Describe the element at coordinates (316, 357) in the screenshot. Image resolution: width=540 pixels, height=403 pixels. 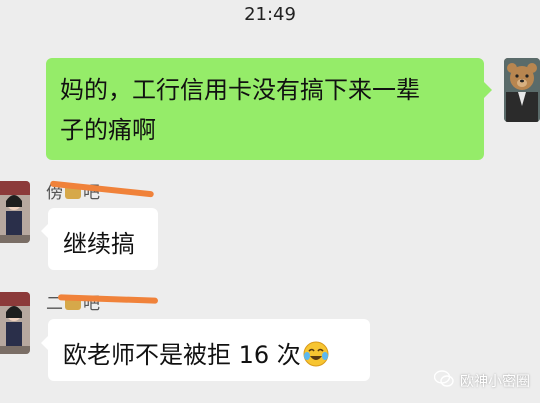
I see `laughing-tears-emoji-icon` at that location.